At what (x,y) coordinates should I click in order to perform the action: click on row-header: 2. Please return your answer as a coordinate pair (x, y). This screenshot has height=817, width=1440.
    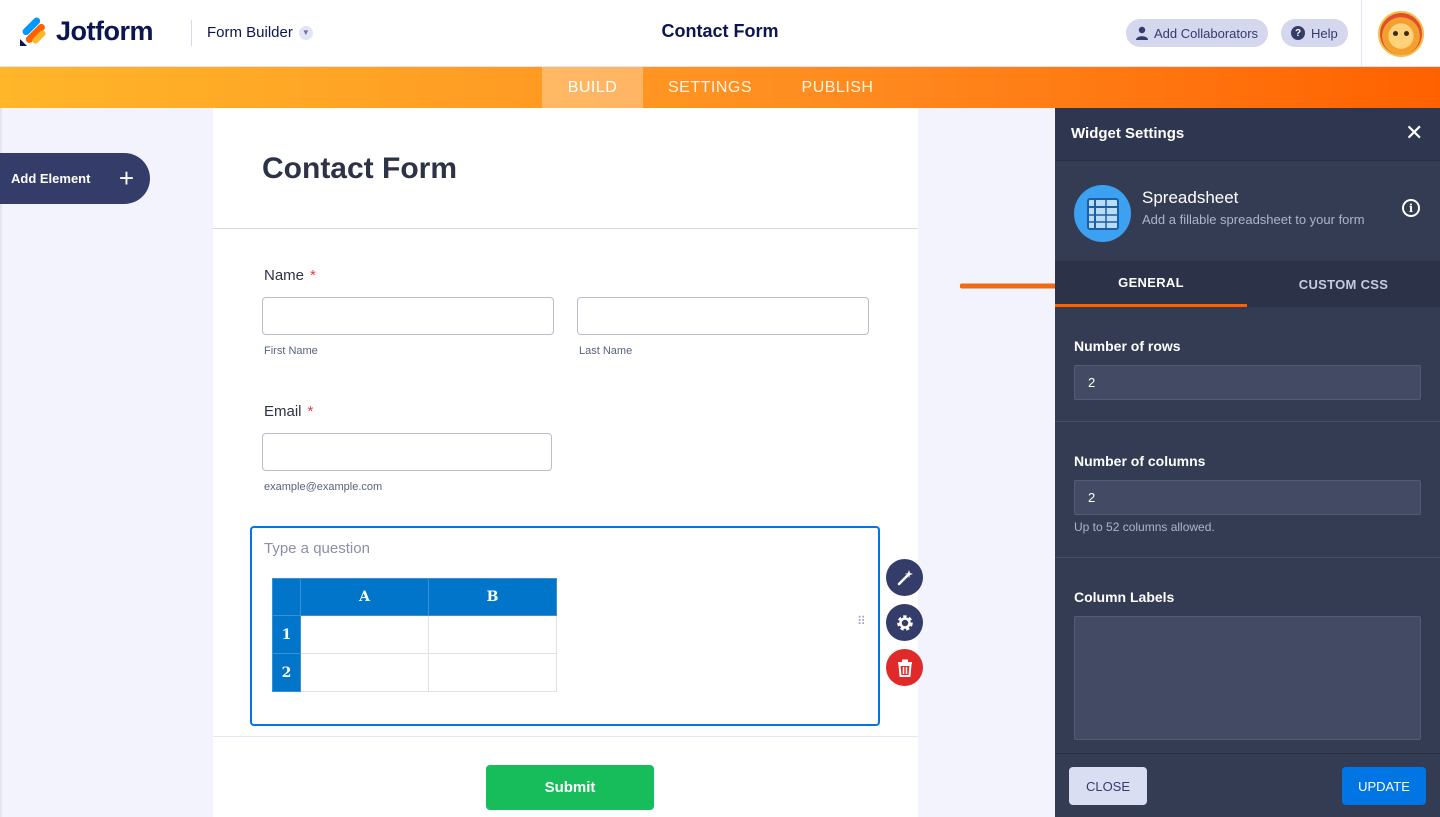
    Looking at the image, I should click on (286, 672).